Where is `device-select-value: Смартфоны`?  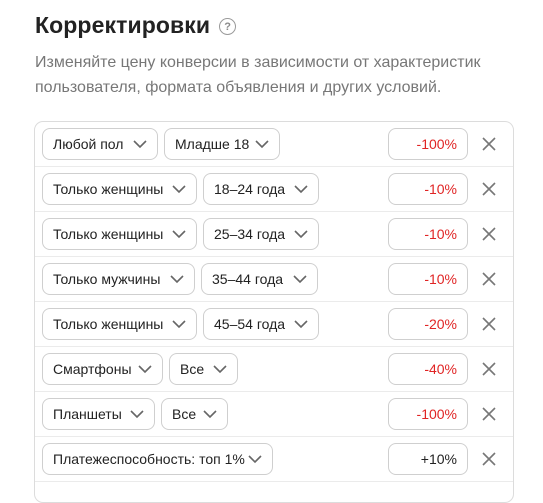
device-select-value: Смартфоны is located at coordinates (92, 369).